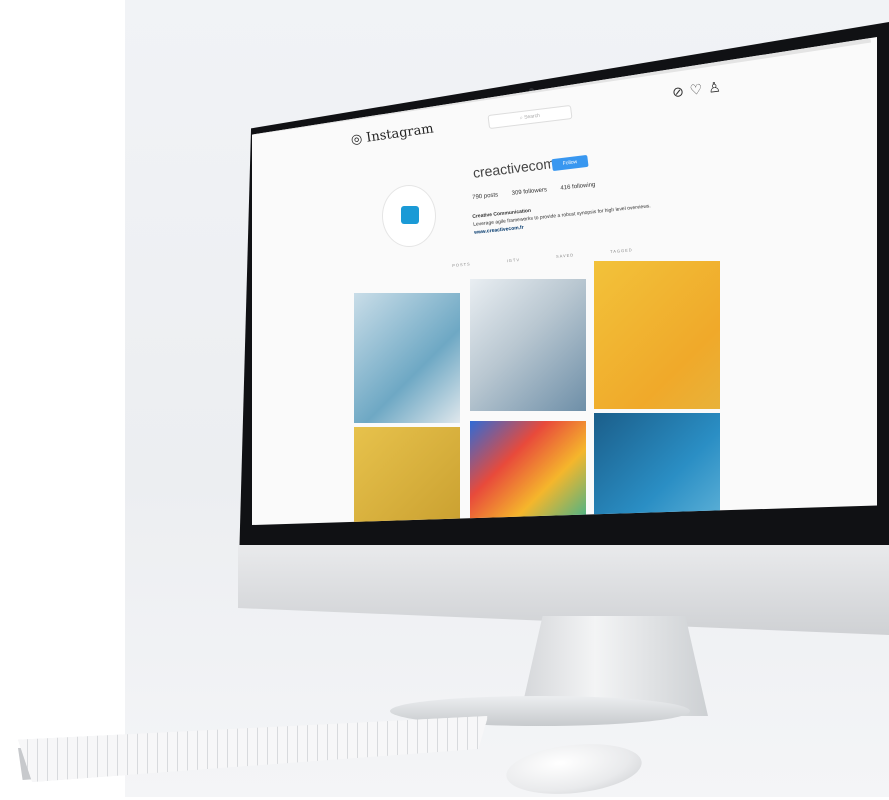 The height and width of the screenshot is (800, 889). What do you see at coordinates (565, 255) in the screenshot?
I see `tab-saved: SAVED` at bounding box center [565, 255].